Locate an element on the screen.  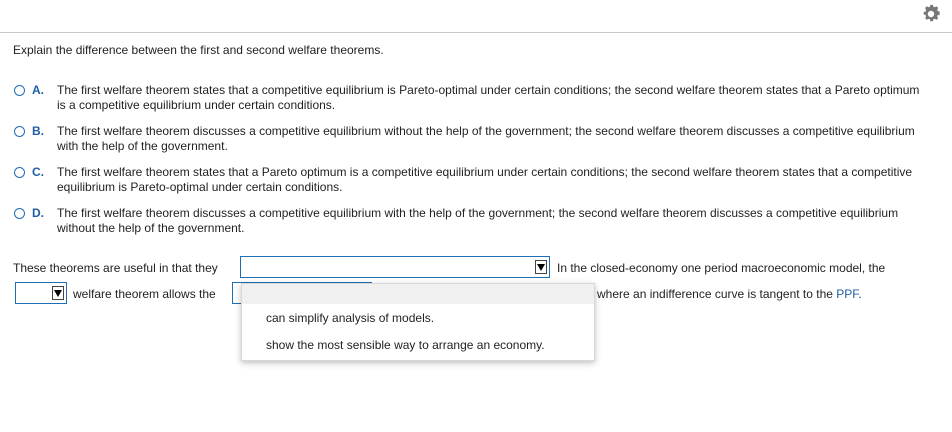
option-letter: D. is located at coordinates (38, 213).